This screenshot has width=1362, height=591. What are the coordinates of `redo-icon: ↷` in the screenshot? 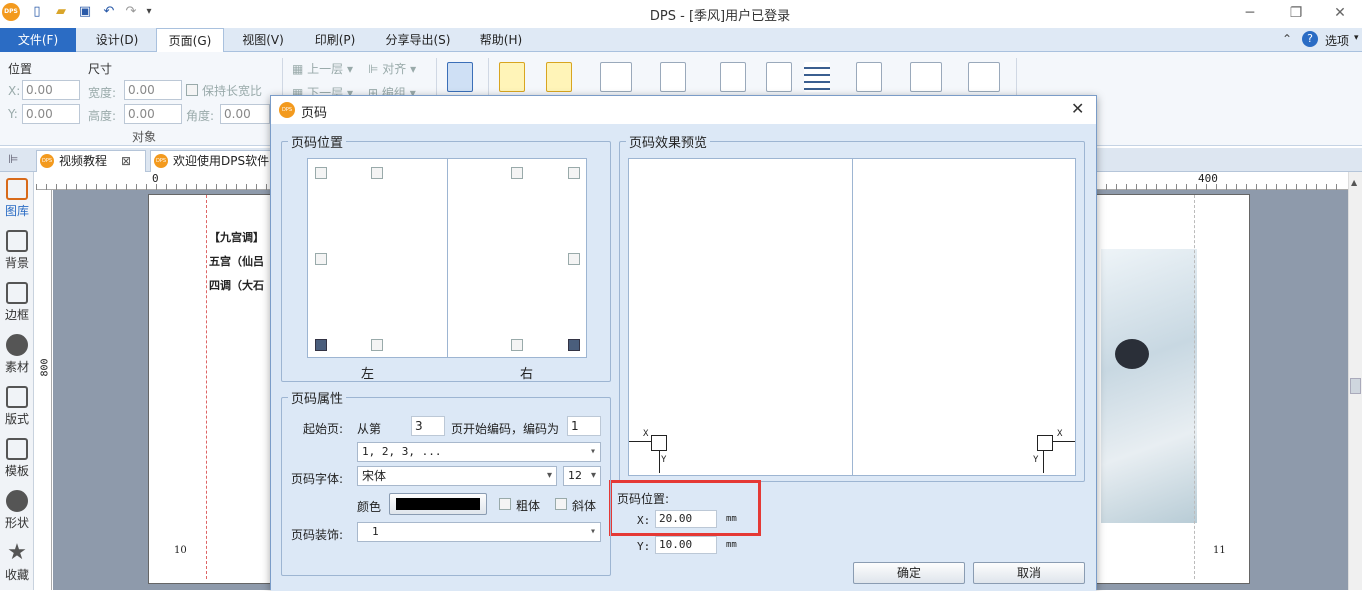 It's located at (131, 12).